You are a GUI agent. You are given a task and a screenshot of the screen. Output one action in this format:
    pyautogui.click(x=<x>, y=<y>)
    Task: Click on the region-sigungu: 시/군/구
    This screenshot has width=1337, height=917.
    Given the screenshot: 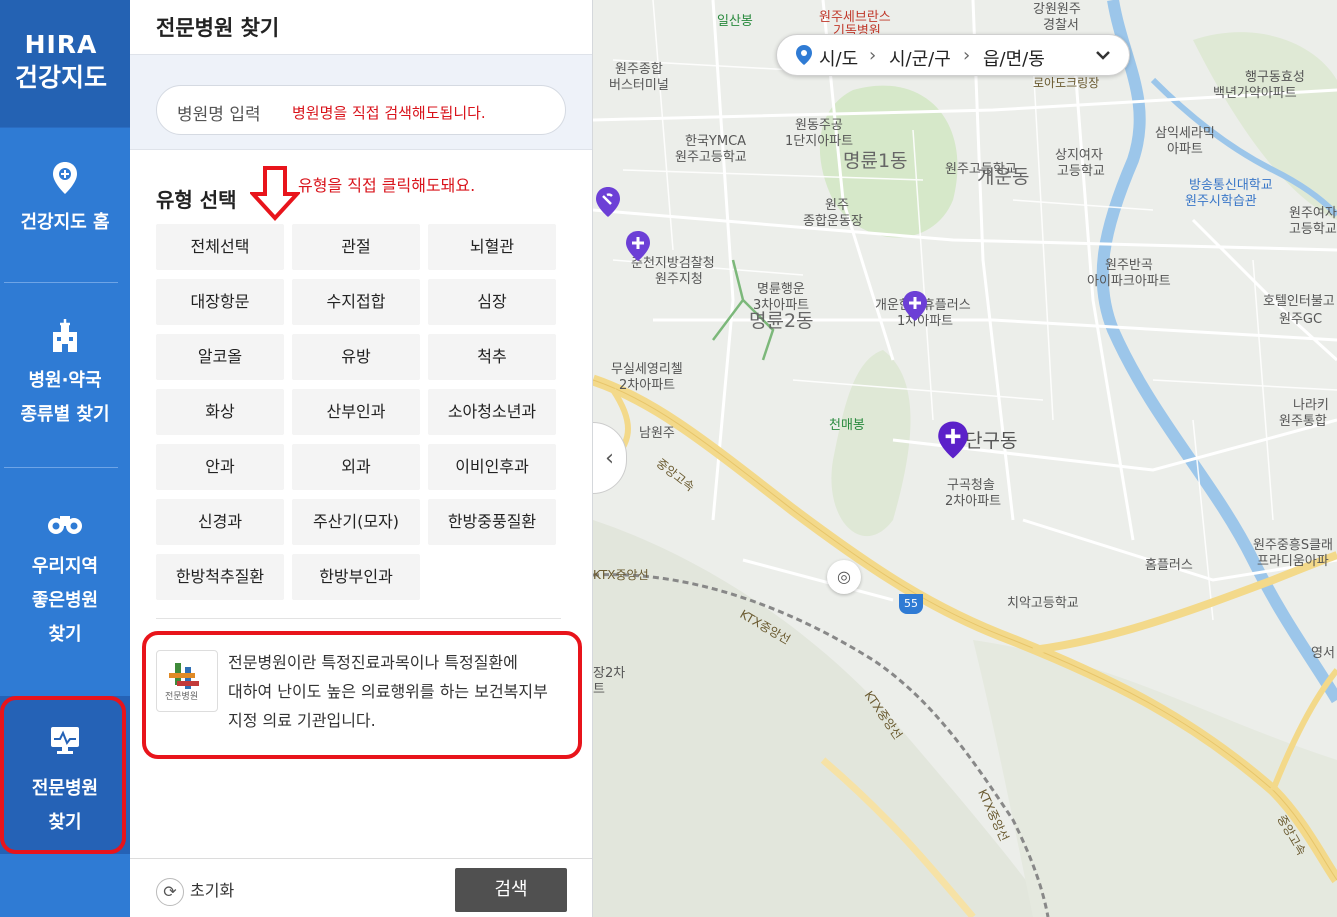 What is the action you would take?
    pyautogui.click(x=920, y=58)
    